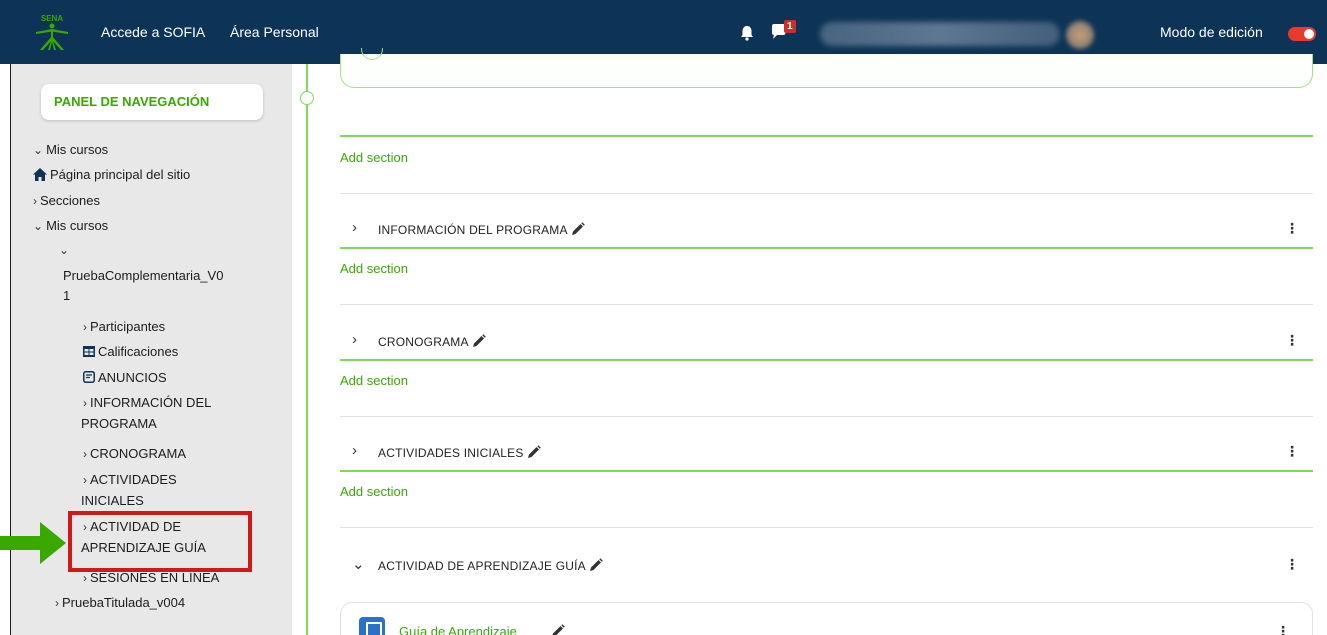 This screenshot has height=635, width=1327. Describe the element at coordinates (70, 150) in the screenshot. I see `sidebar-item-my-courses: ⌄ Mis cursos` at that location.